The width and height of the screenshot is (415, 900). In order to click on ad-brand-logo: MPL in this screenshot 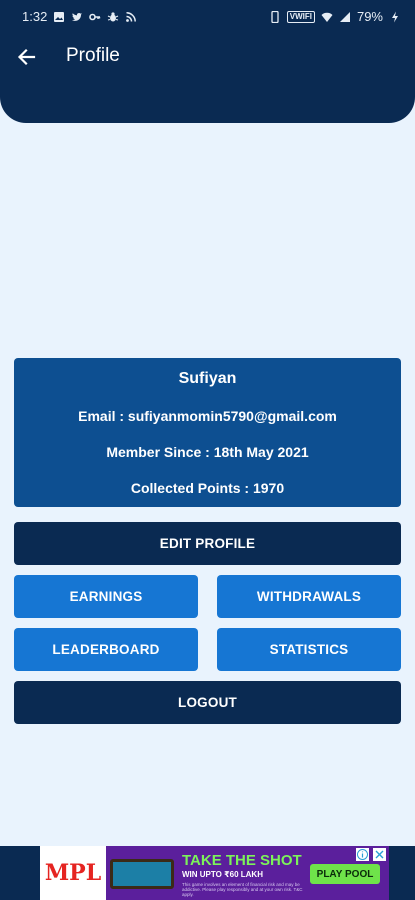, I will do `click(73, 873)`.